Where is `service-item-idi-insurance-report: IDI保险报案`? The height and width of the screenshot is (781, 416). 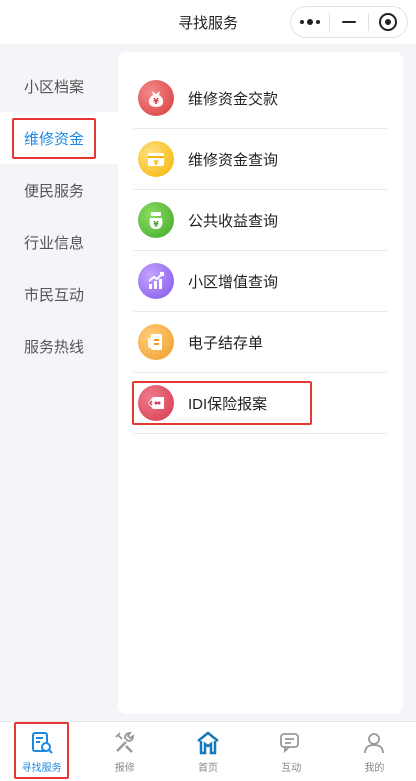
service-item-idi-insurance-report: IDI保险报案 is located at coordinates (259, 403).